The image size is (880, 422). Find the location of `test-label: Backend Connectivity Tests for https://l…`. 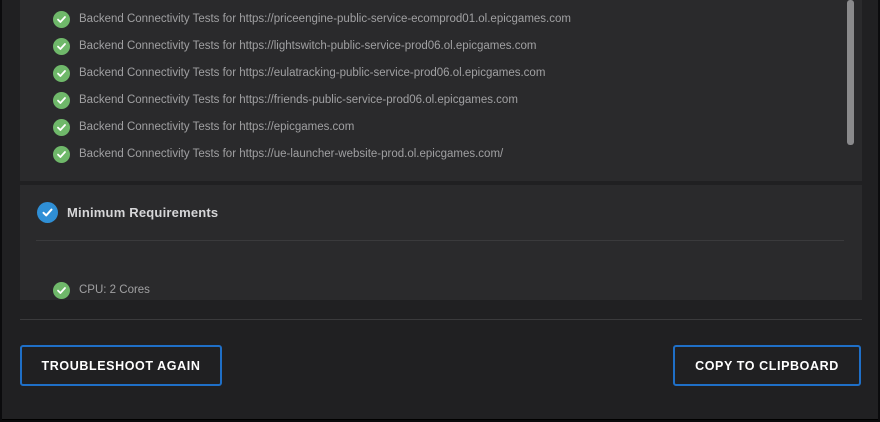

test-label: Backend Connectivity Tests for https://l… is located at coordinates (308, 46).